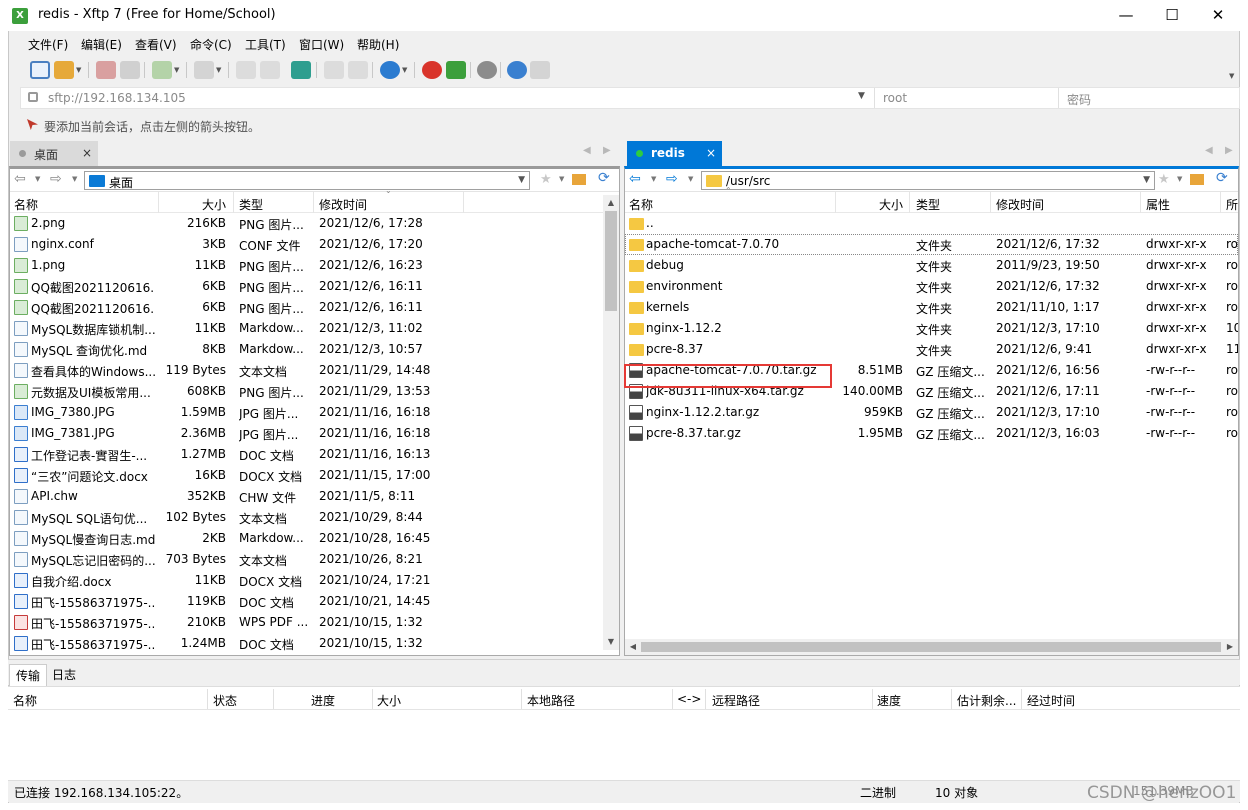 This screenshot has height=810, width=1248. What do you see at coordinates (307, 496) in the screenshot?
I see `table-row: API.chw 352KB CHW 文件 2021/11/5, 8:11` at bounding box center [307, 496].